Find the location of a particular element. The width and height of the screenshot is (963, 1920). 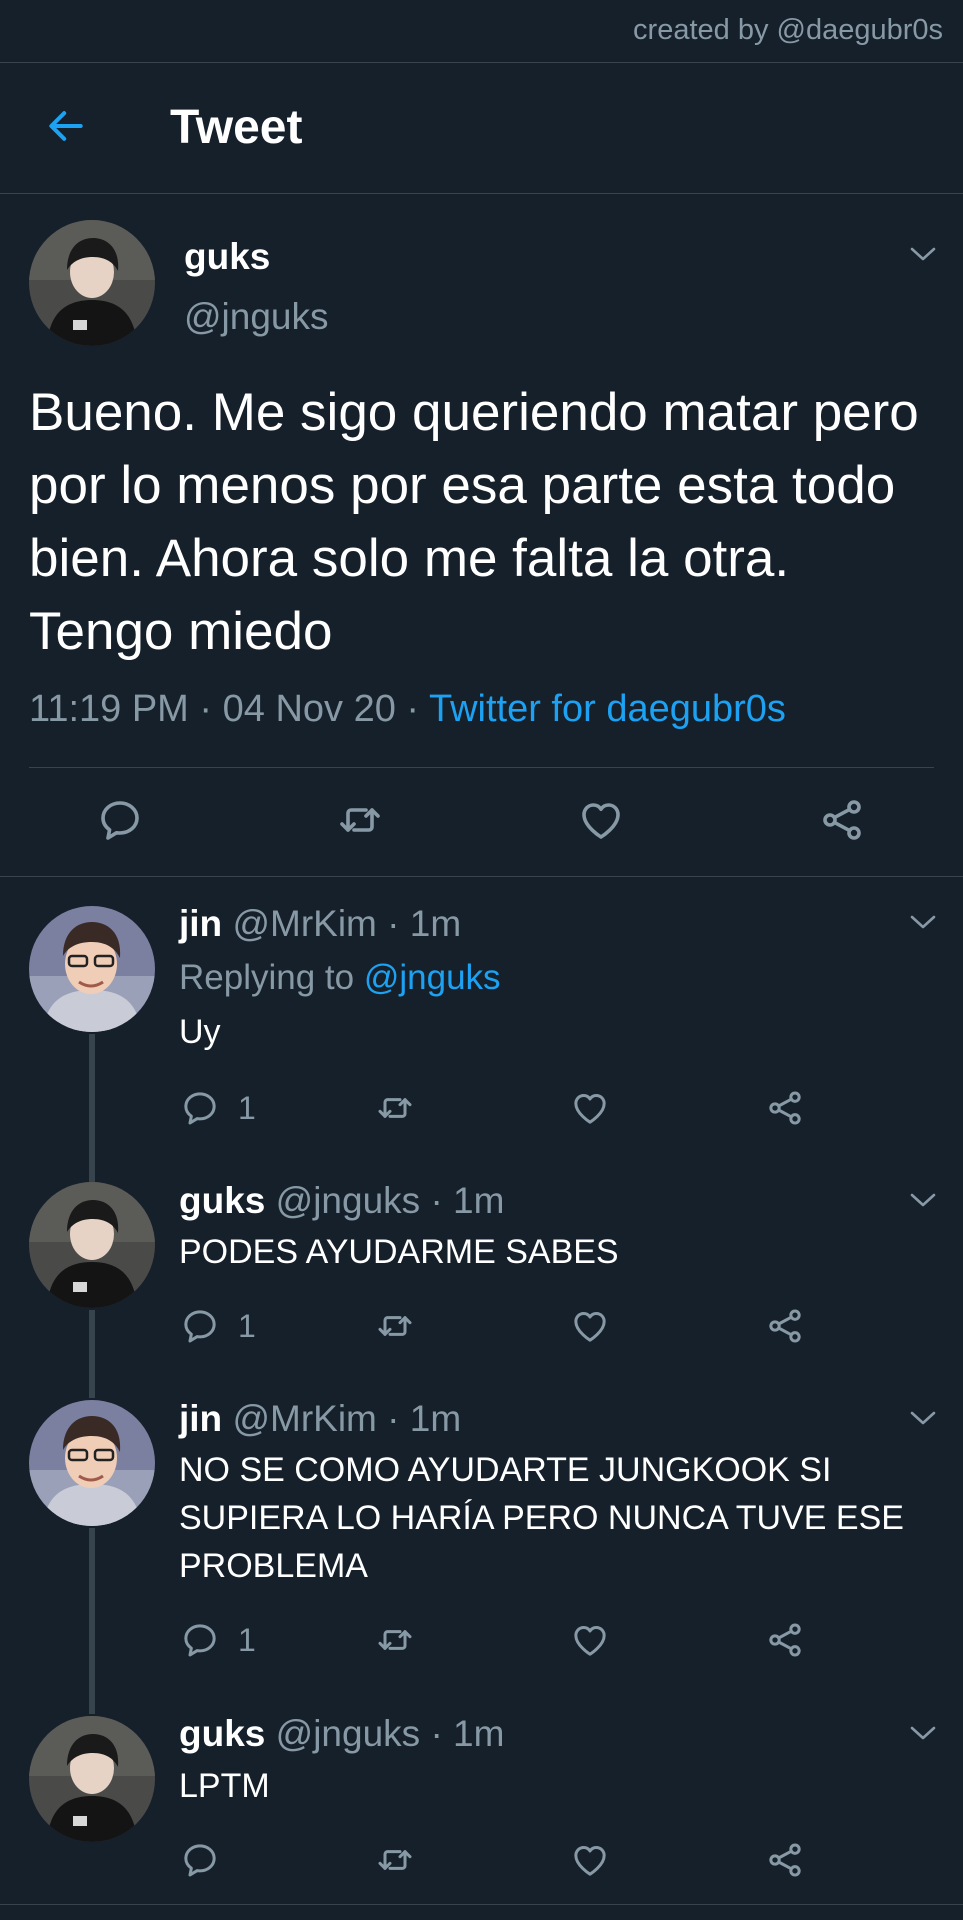

creator-credit: created by @daegubr0s is located at coordinates (788, 30).